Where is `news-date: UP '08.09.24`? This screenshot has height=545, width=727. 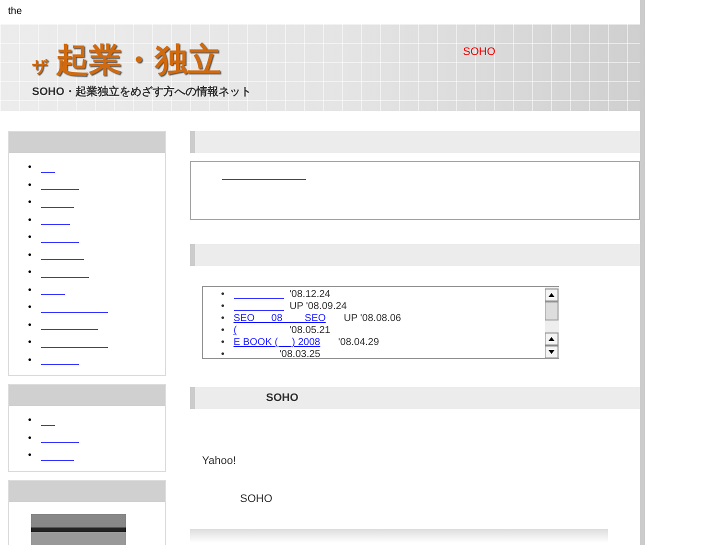 news-date: UP '08.09.24 is located at coordinates (318, 307).